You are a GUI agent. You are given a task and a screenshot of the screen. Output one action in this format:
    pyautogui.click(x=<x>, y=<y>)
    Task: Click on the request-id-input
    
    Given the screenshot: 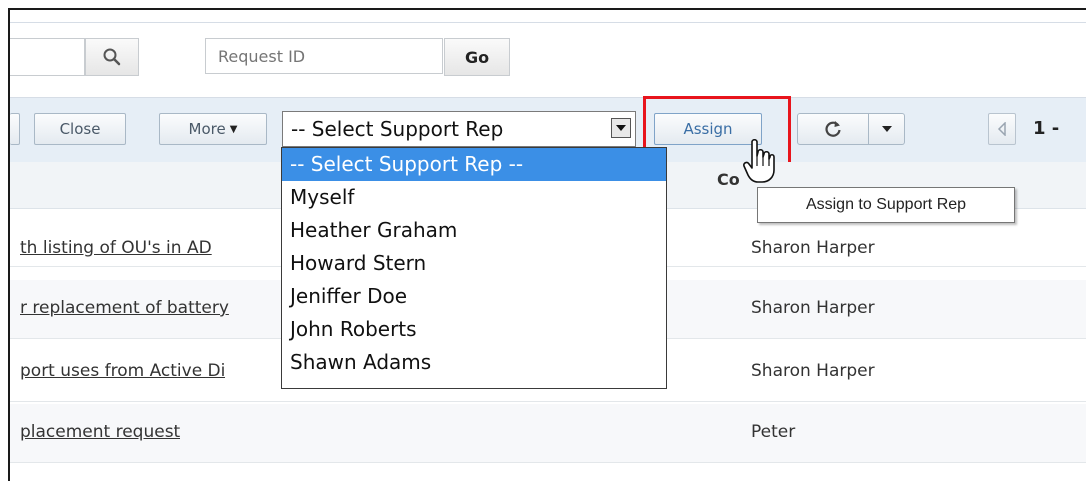 What is the action you would take?
    pyautogui.click(x=324, y=56)
    